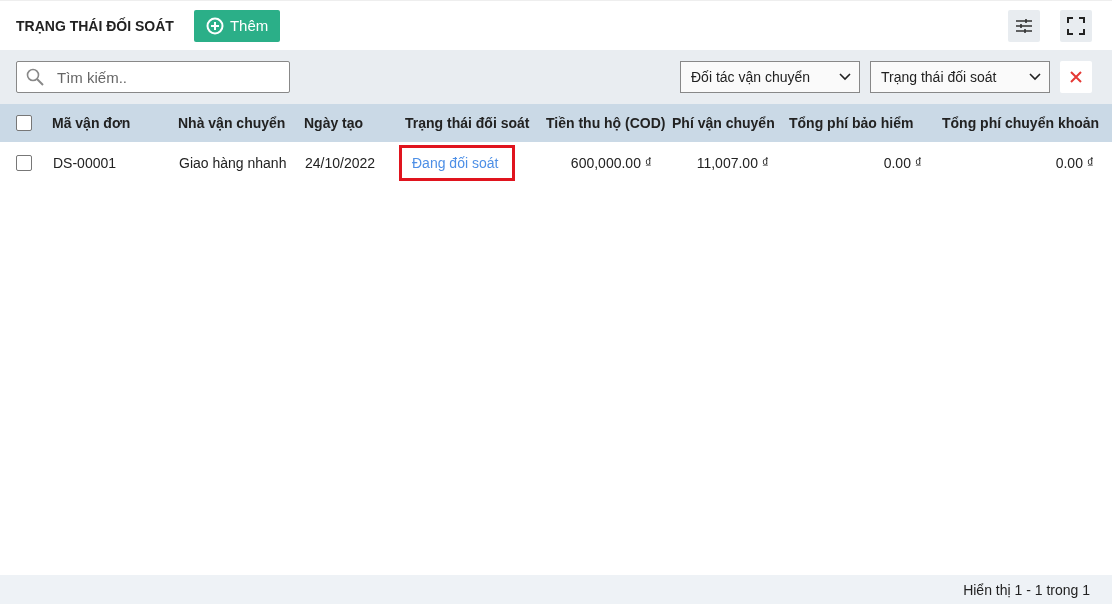 The height and width of the screenshot is (604, 1112). I want to click on sliders-icon, so click(1024, 25).